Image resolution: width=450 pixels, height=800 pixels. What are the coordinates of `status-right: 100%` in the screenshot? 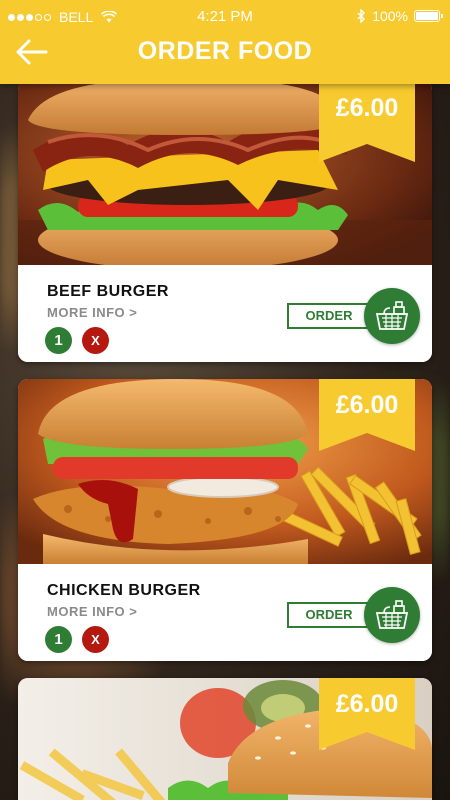 It's located at (399, 16).